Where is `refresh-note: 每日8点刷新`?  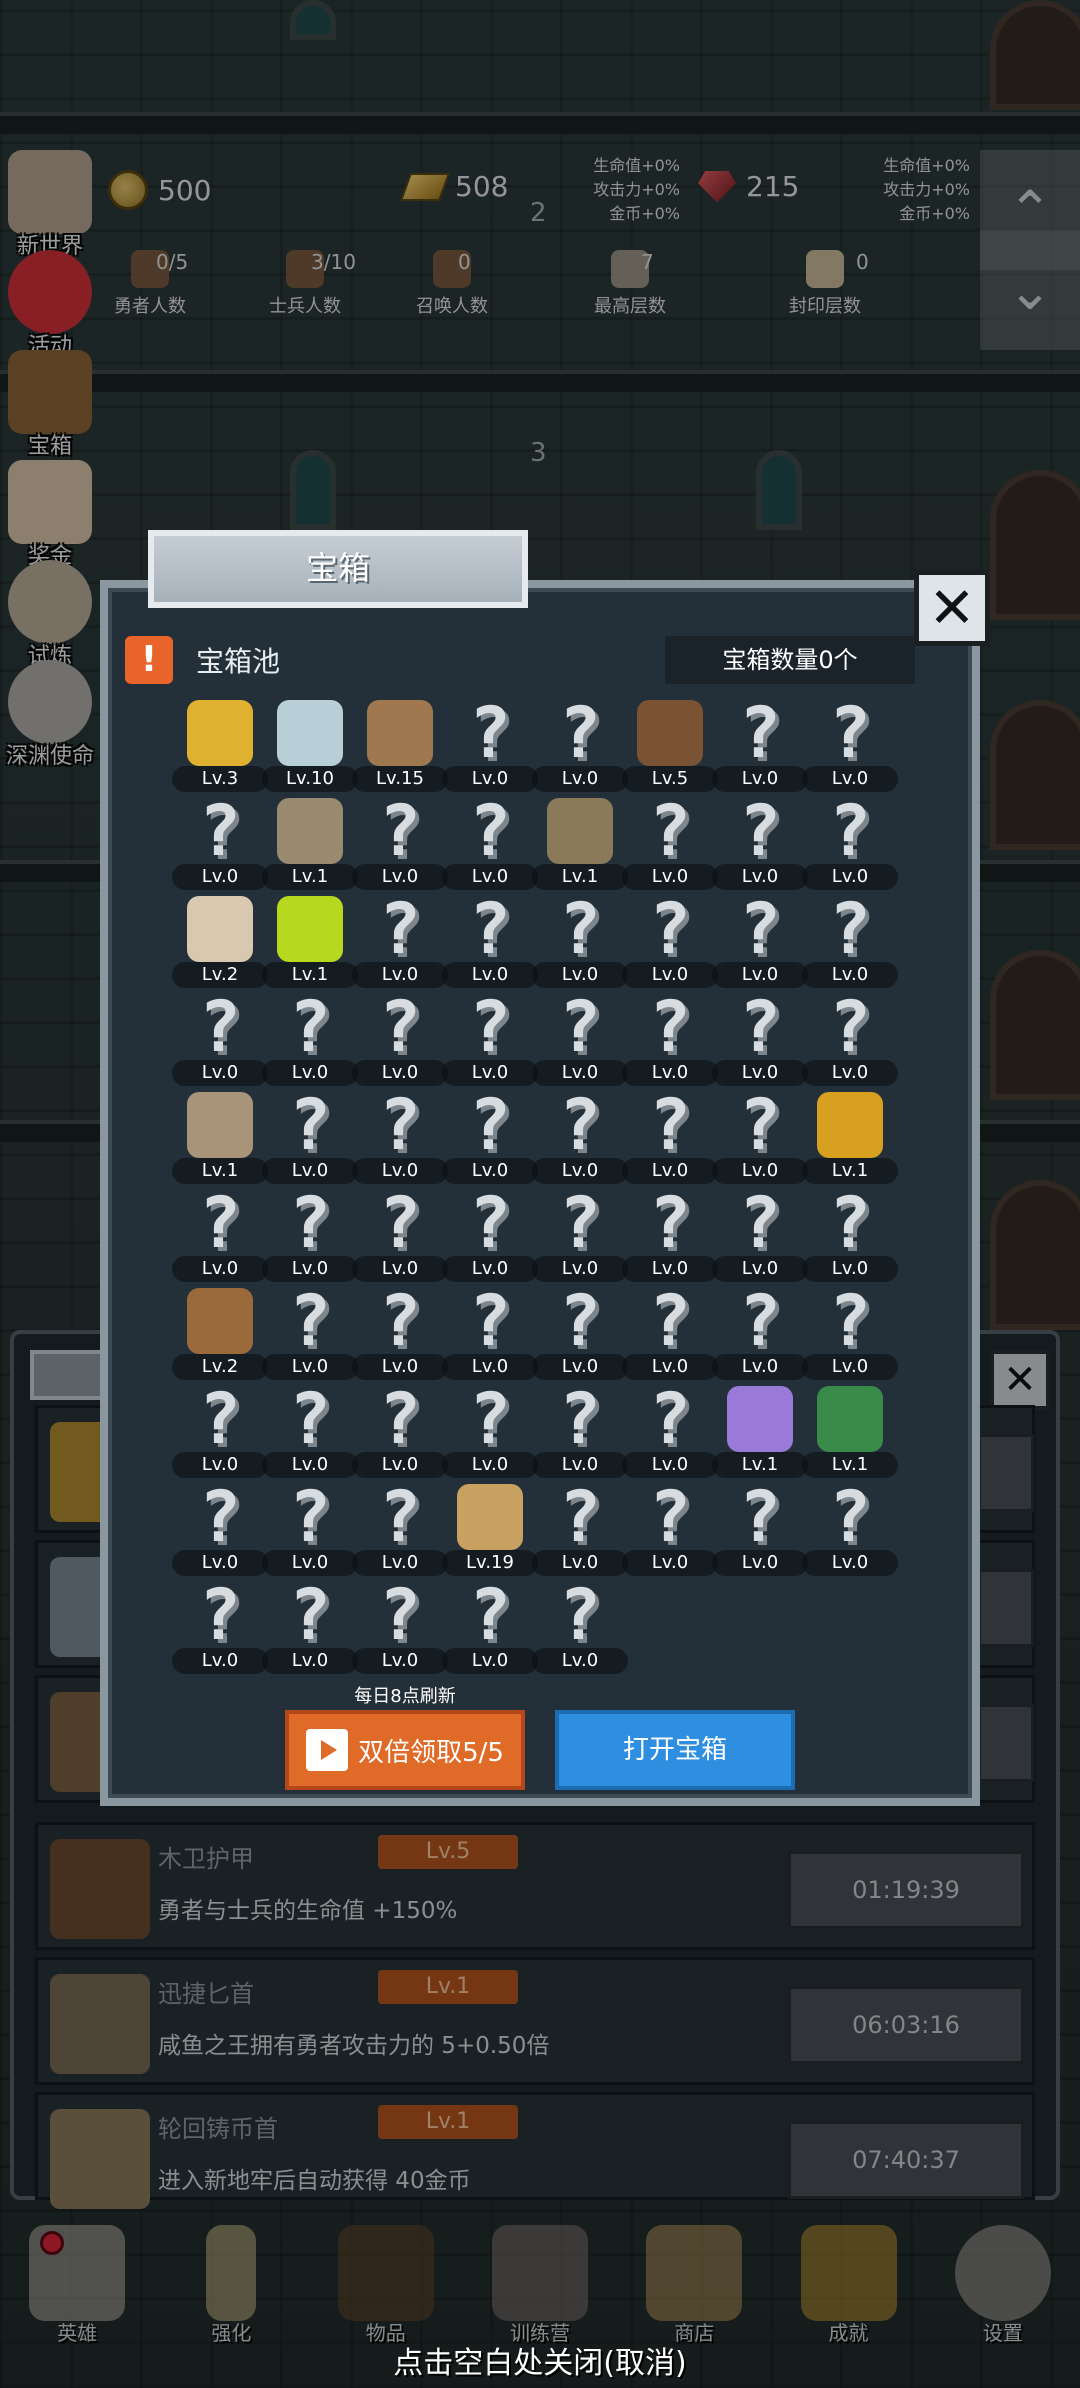 refresh-note: 每日8点刷新 is located at coordinates (405, 1696).